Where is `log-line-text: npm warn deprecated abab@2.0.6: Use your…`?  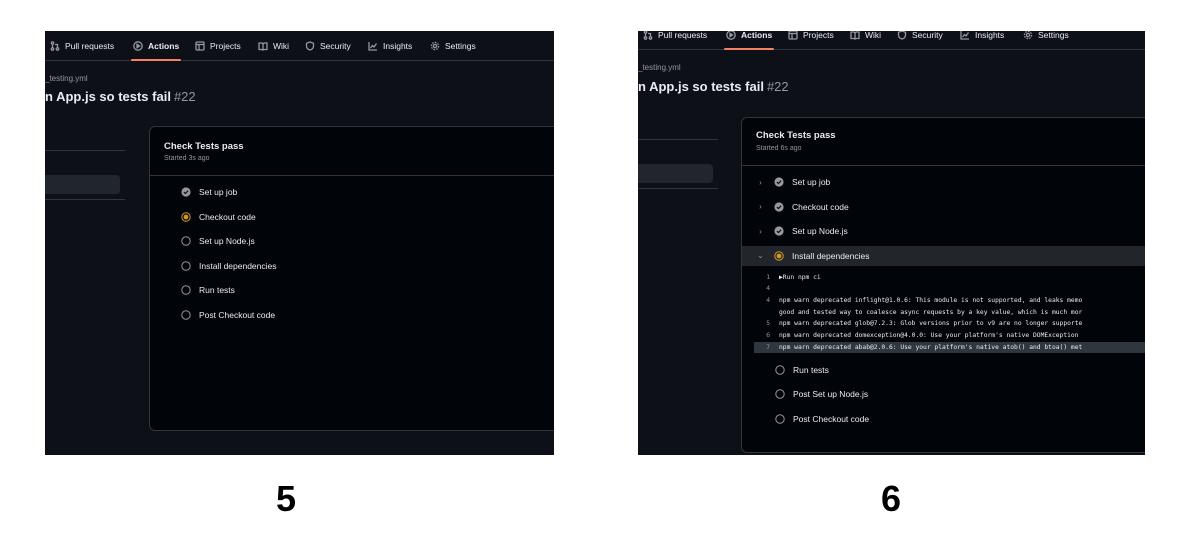 log-line-text: npm warn deprecated abab@2.0.6: Use your… is located at coordinates (931, 347).